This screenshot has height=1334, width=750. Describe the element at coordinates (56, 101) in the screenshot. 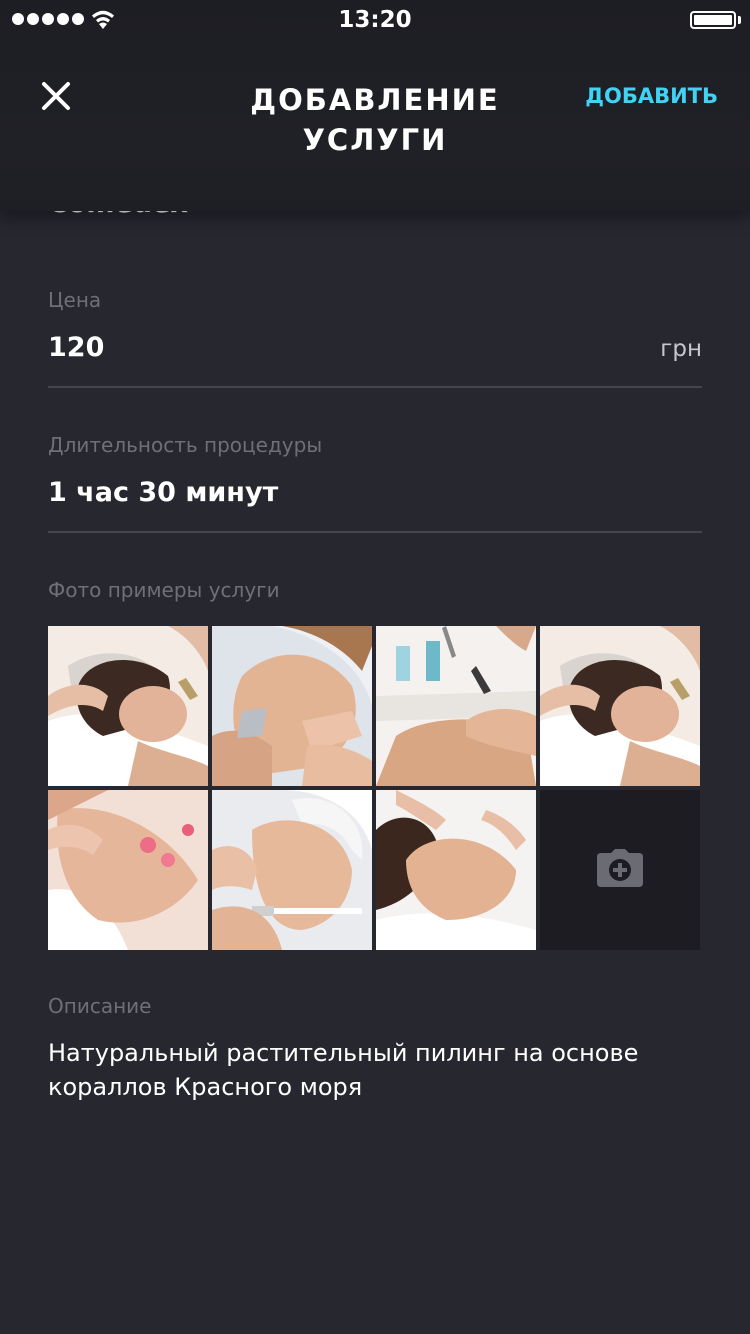

I see `close-icon` at that location.